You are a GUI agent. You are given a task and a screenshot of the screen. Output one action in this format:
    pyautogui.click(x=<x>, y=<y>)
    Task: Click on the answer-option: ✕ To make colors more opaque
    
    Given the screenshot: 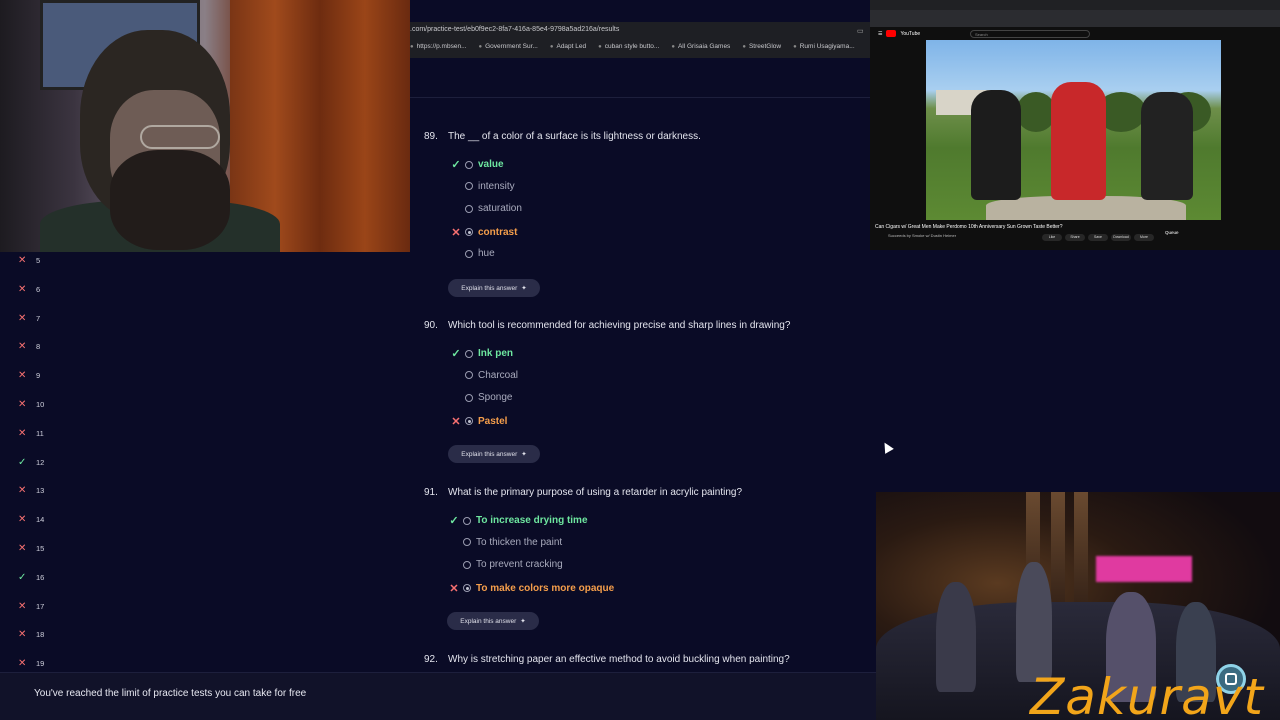 What is the action you would take?
    pyautogui.click(x=529, y=588)
    